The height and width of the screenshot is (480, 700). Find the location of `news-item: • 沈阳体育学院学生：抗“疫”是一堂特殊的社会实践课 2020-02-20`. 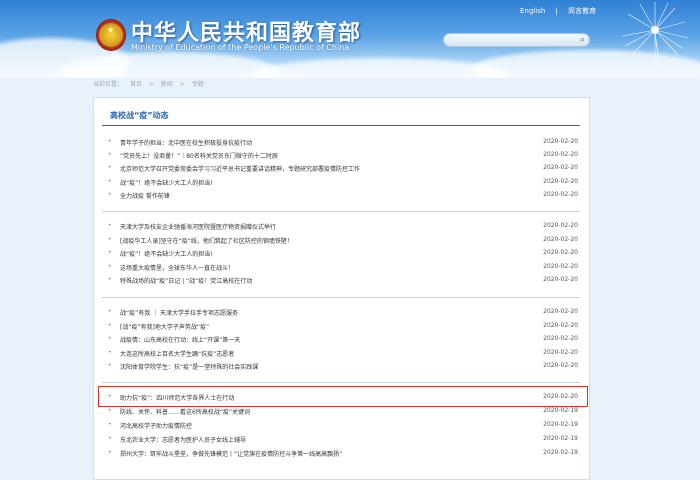

news-item: • 沈阳体育学院学生：抗“疫”是一堂特殊的社会实践课 2020-02-20 is located at coordinates (343, 368).